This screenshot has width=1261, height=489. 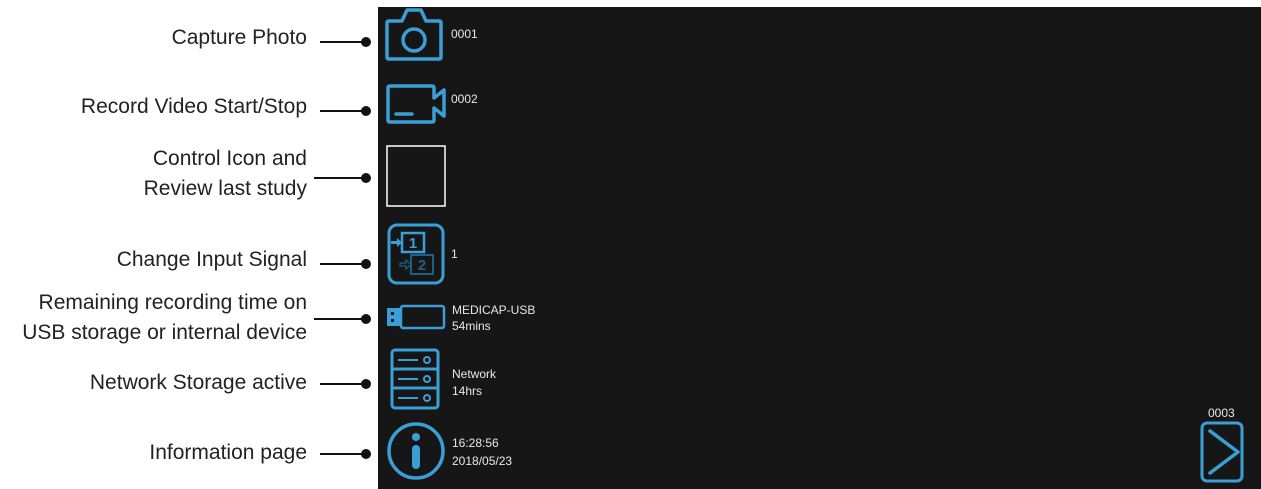 I want to click on control-square-icon, so click(x=416, y=176).